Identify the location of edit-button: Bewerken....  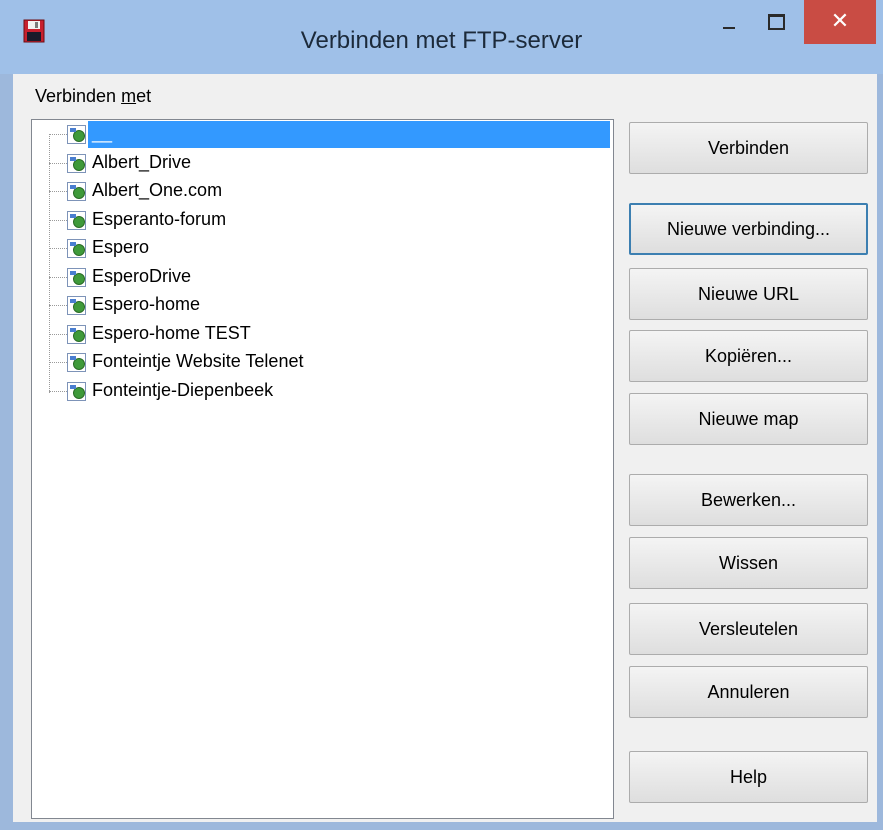
(748, 500).